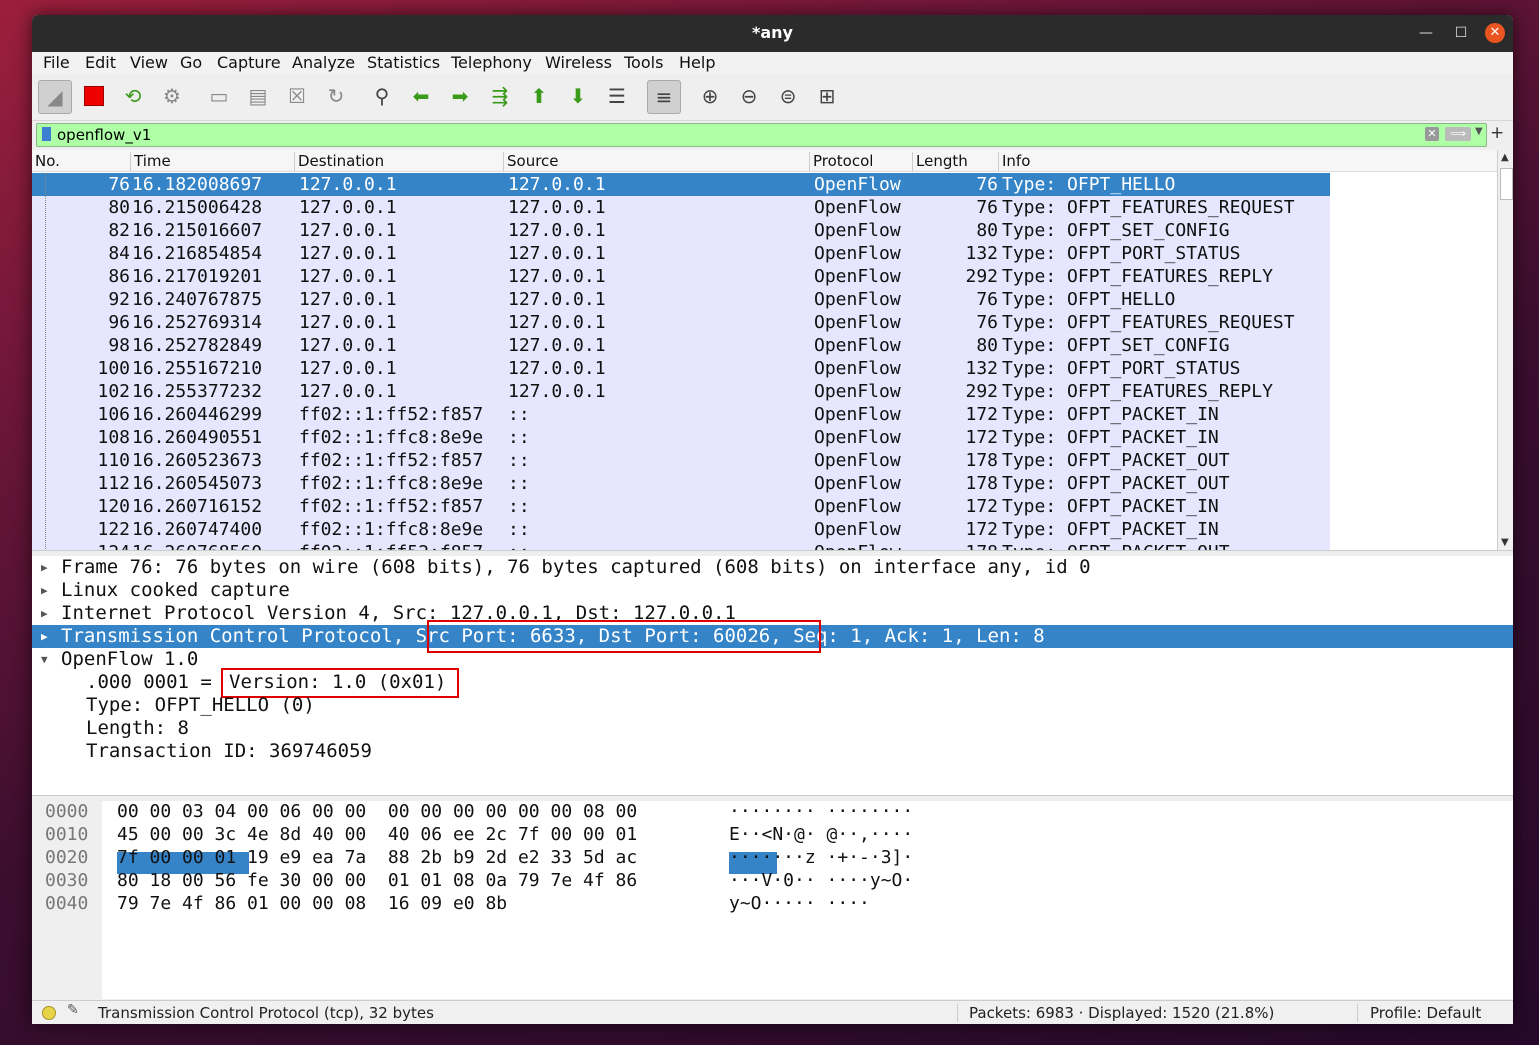 The height and width of the screenshot is (1045, 1539). I want to click on close-button: ✕, so click(1495, 33).